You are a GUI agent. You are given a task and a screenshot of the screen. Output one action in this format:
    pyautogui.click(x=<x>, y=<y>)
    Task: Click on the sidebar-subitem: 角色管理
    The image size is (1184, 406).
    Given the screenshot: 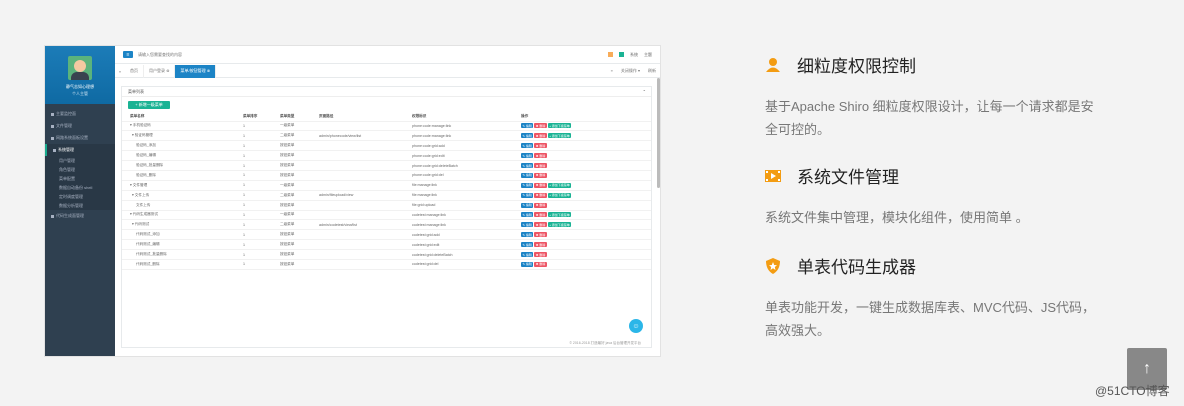 What is the action you would take?
    pyautogui.click(x=80, y=169)
    